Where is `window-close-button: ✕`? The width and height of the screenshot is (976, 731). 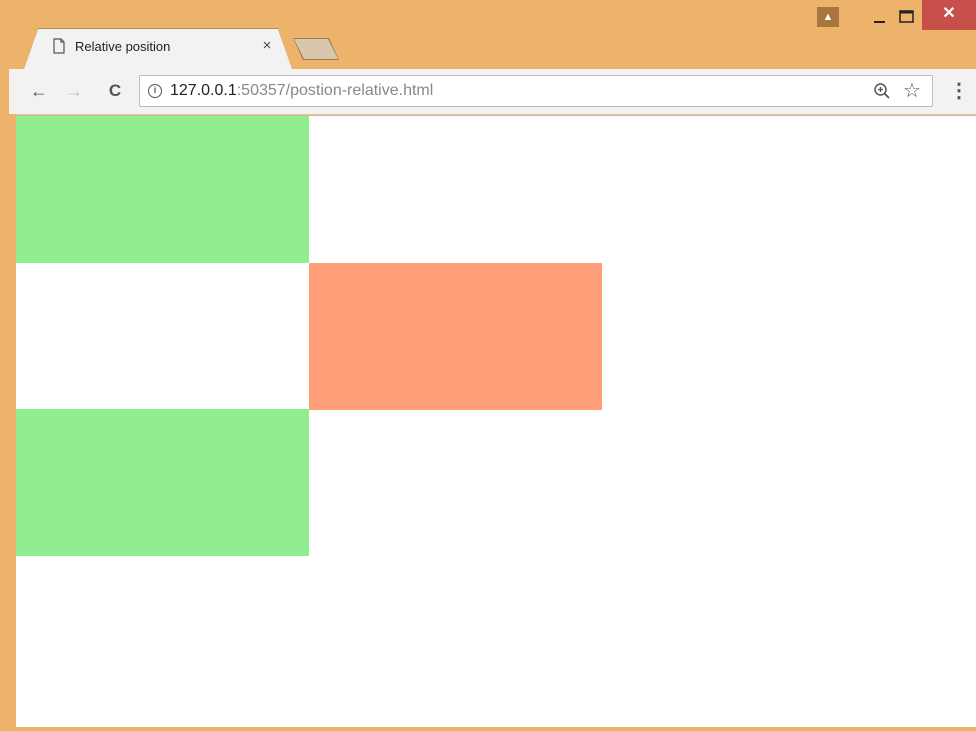
window-close-button: ✕ is located at coordinates (949, 15).